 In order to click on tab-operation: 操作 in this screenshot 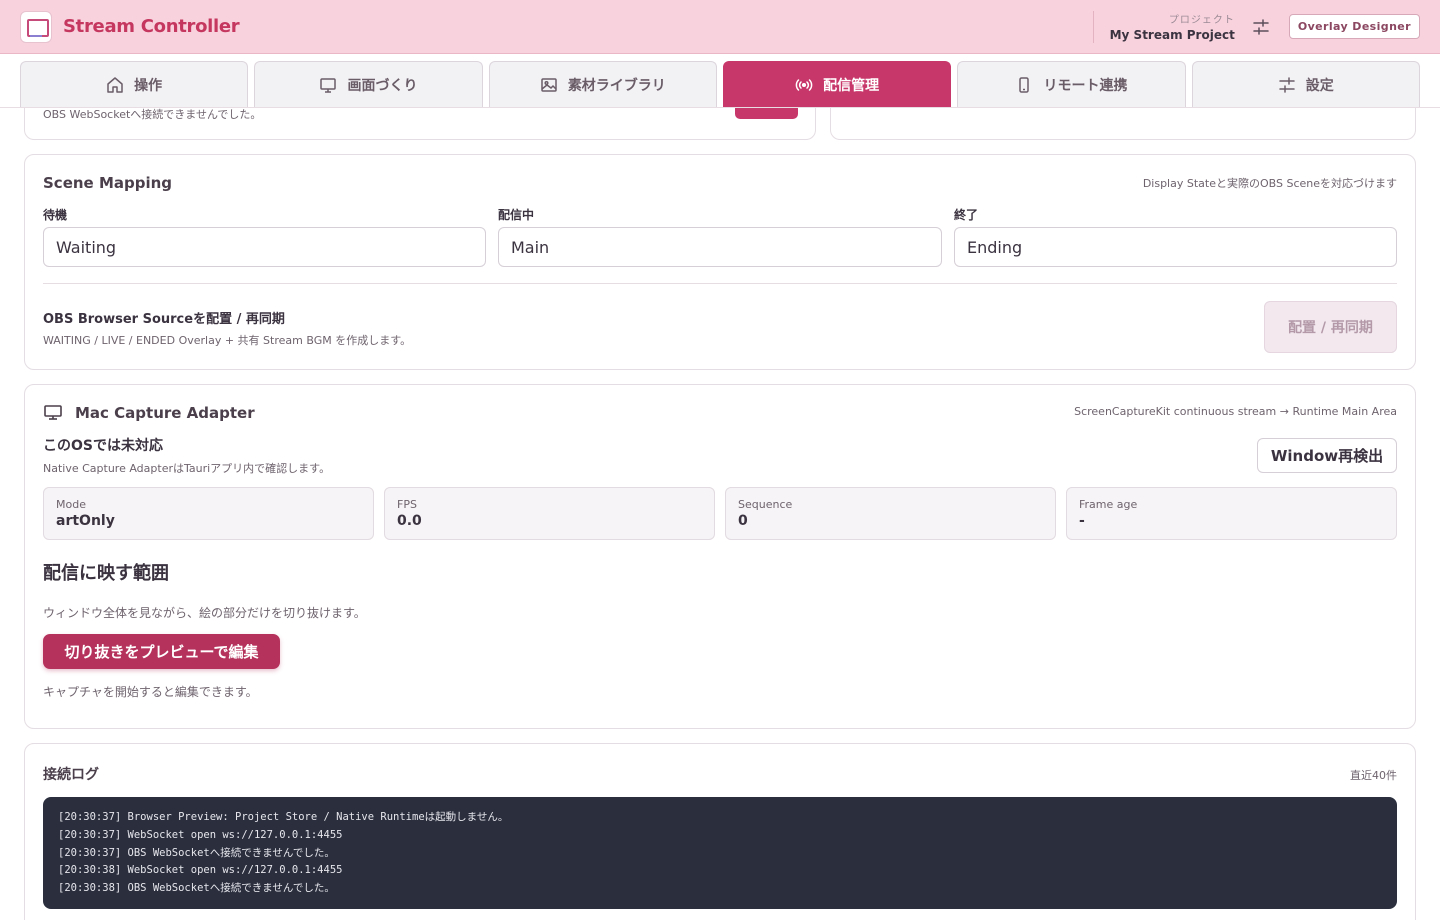, I will do `click(134, 84)`.